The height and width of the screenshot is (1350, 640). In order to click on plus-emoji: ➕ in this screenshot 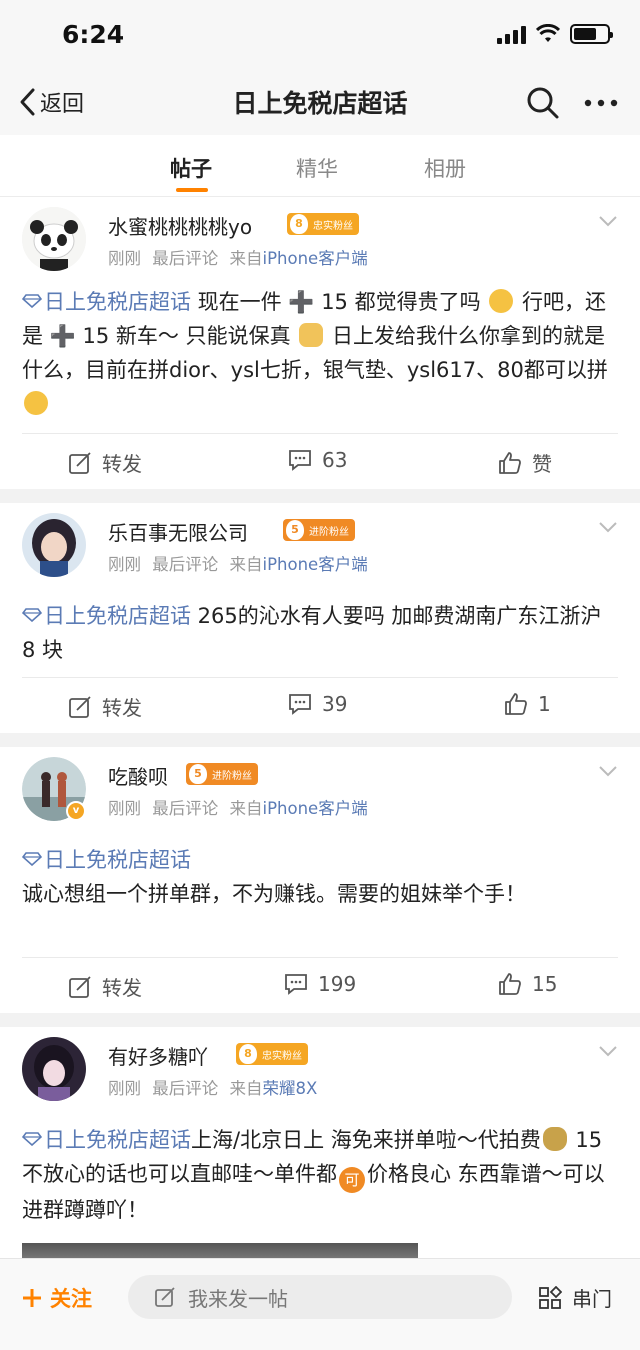, I will do `click(301, 302)`.